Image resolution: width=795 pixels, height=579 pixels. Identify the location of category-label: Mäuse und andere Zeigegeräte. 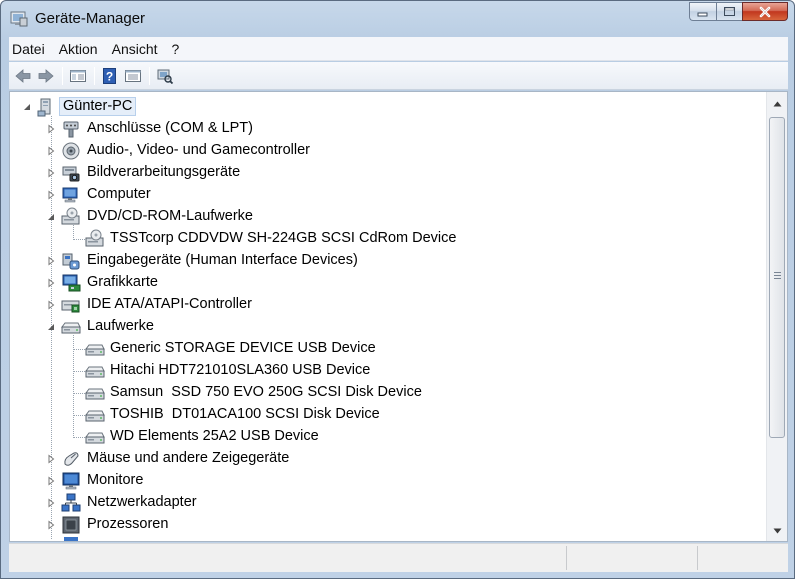
(188, 458).